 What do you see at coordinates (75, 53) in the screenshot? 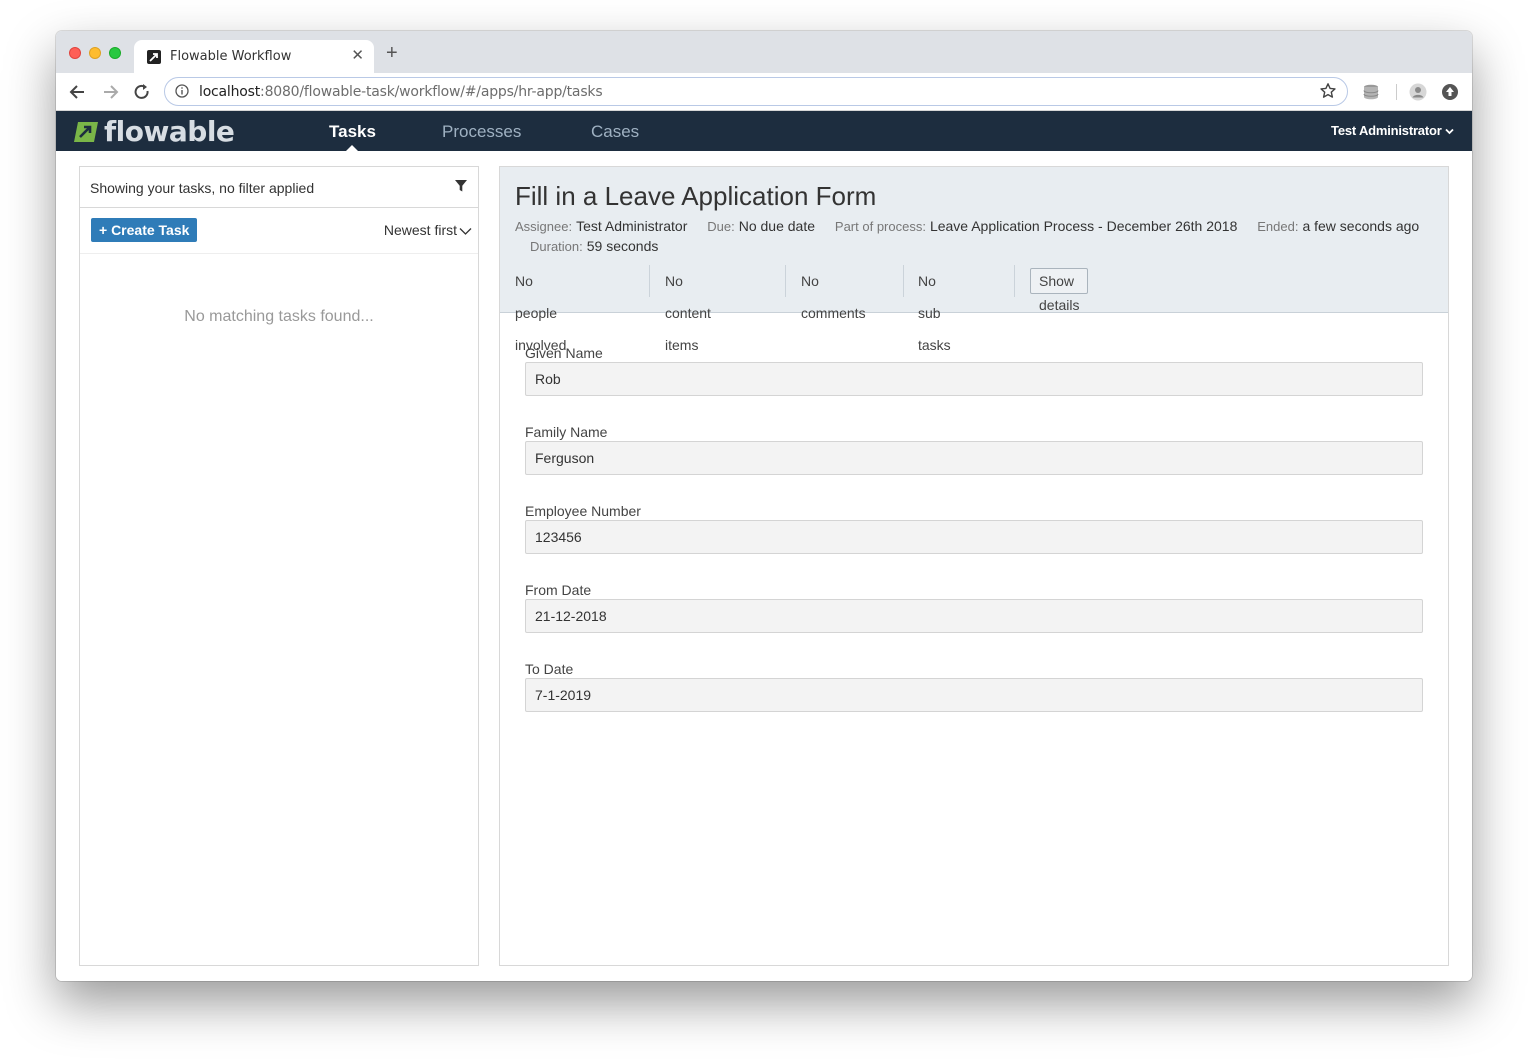
I see `close-window-button` at bounding box center [75, 53].